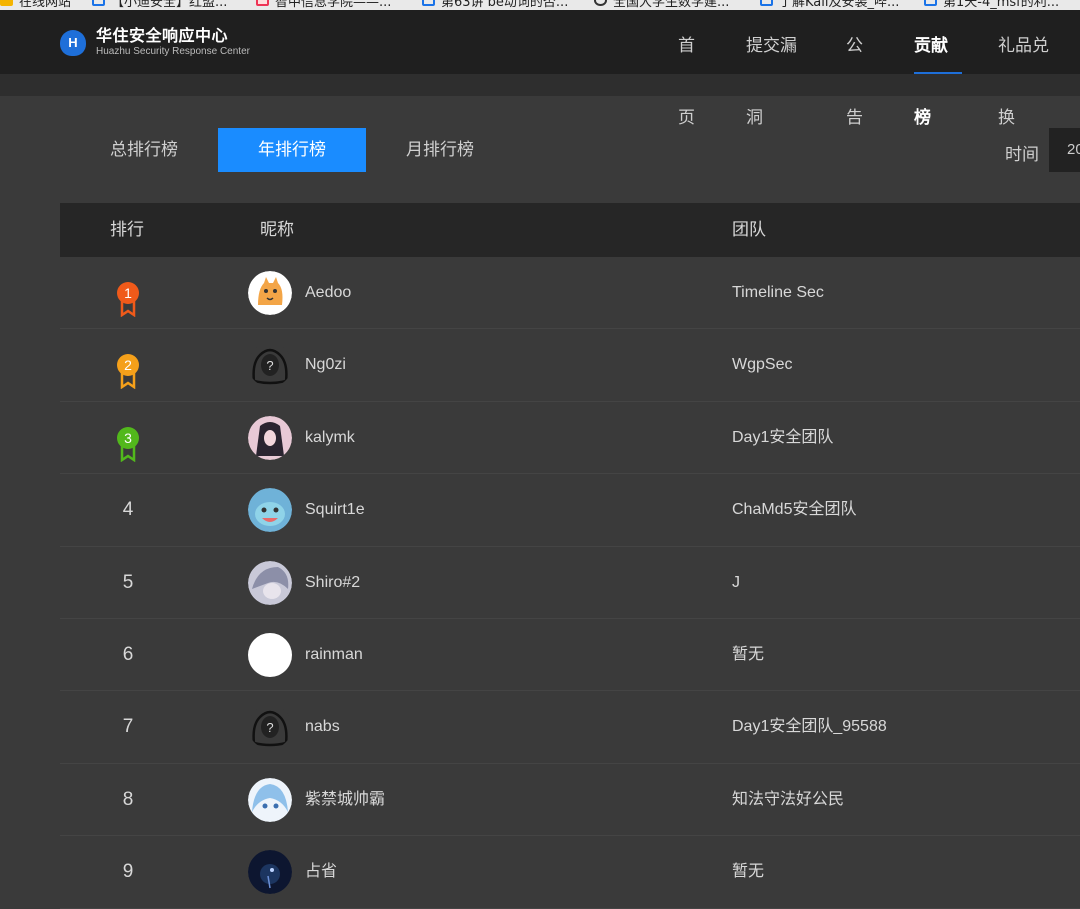  Describe the element at coordinates (862, 69) in the screenshot. I see `nav-announcements: 公告` at that location.